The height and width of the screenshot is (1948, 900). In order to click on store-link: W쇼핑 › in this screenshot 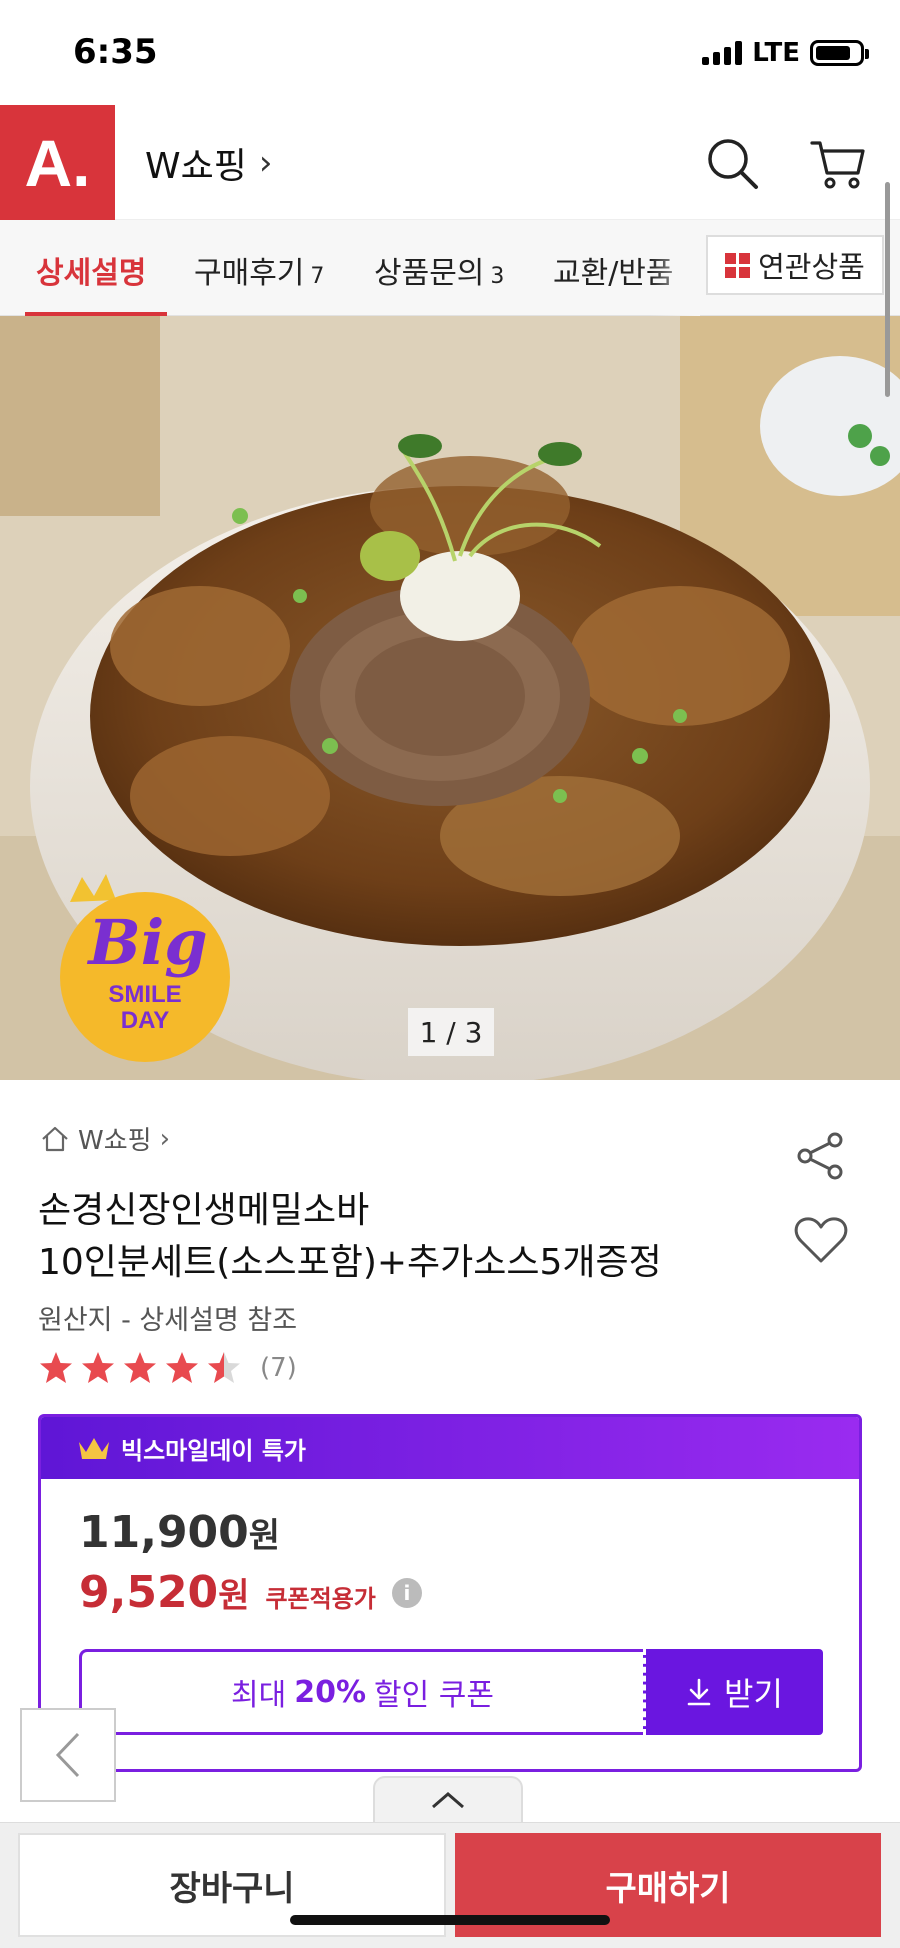, I will do `click(208, 163)`.